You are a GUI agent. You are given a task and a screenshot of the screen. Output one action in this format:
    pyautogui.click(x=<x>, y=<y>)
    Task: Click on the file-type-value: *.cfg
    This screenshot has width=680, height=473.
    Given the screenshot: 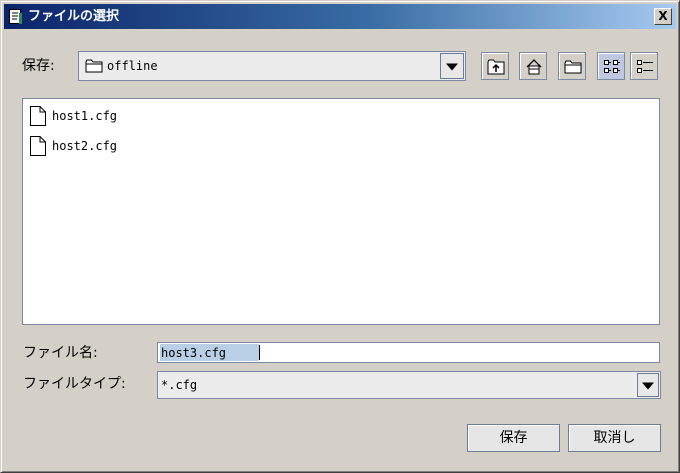 What is the action you would take?
    pyautogui.click(x=179, y=385)
    